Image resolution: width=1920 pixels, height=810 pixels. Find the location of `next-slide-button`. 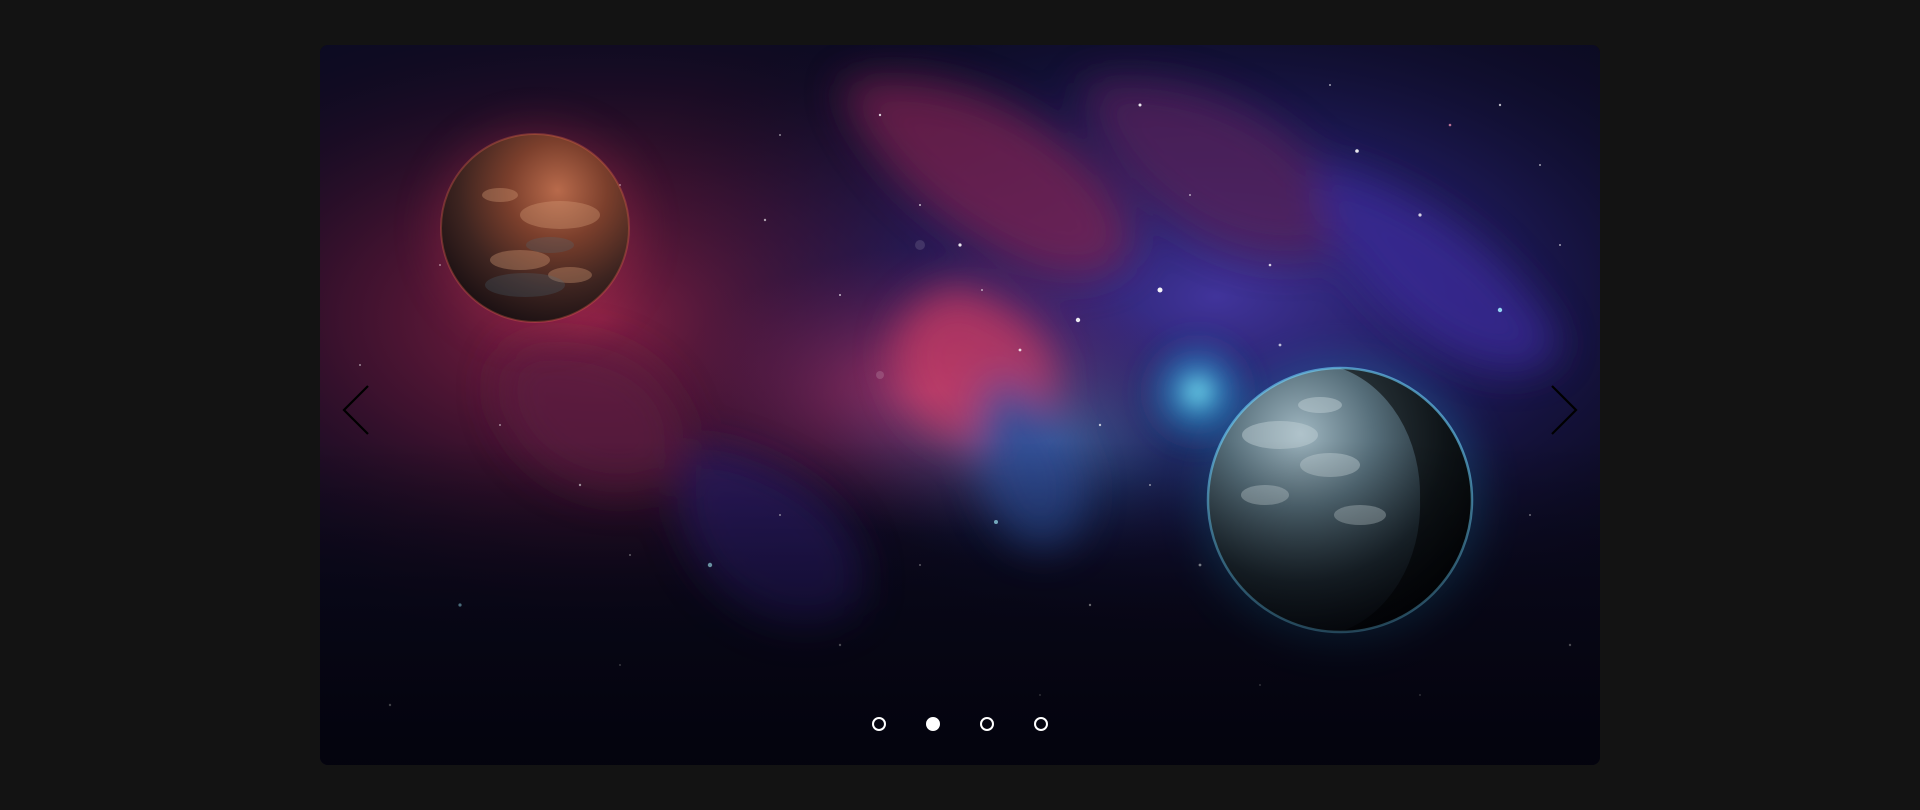

next-slide-button is located at coordinates (1565, 410).